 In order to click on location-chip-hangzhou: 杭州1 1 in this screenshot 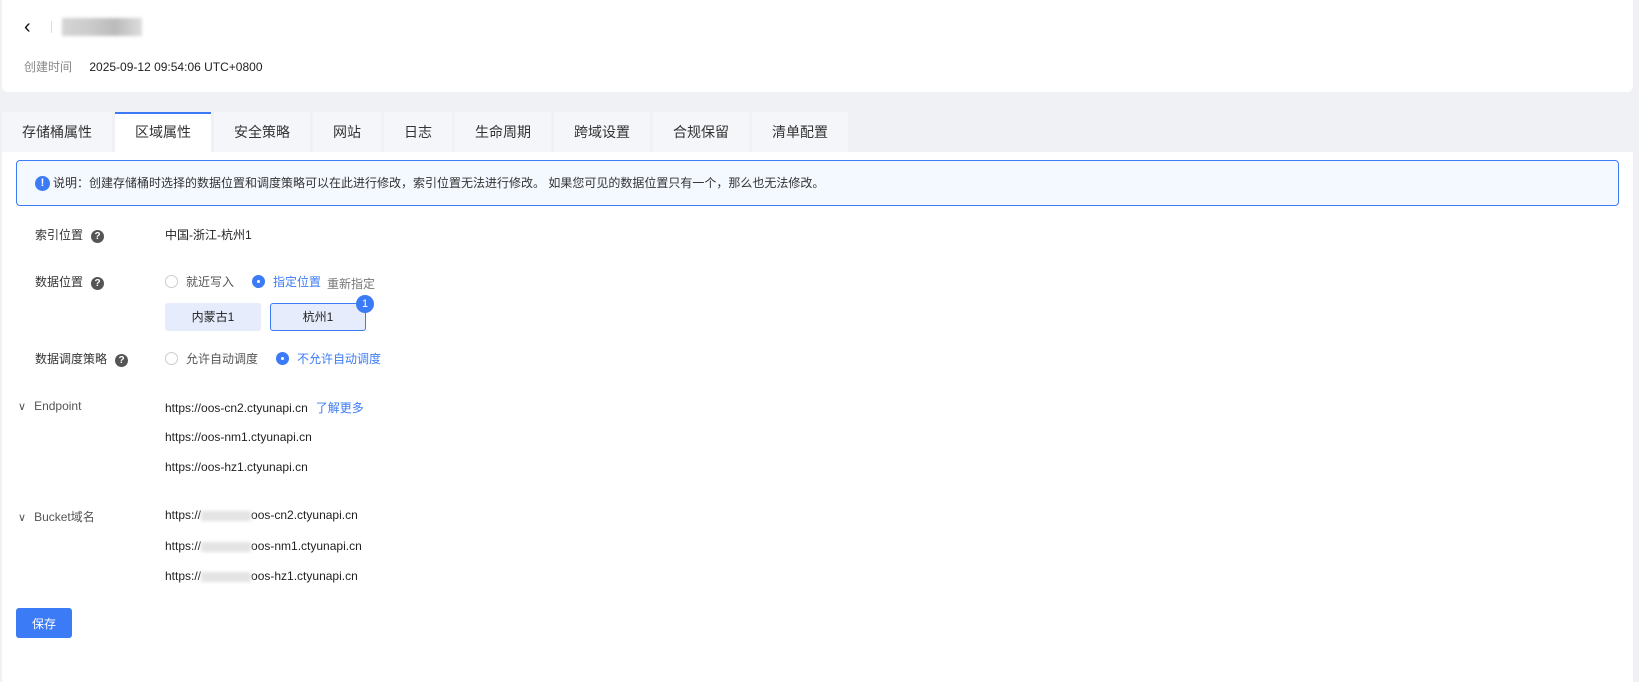, I will do `click(322, 313)`.